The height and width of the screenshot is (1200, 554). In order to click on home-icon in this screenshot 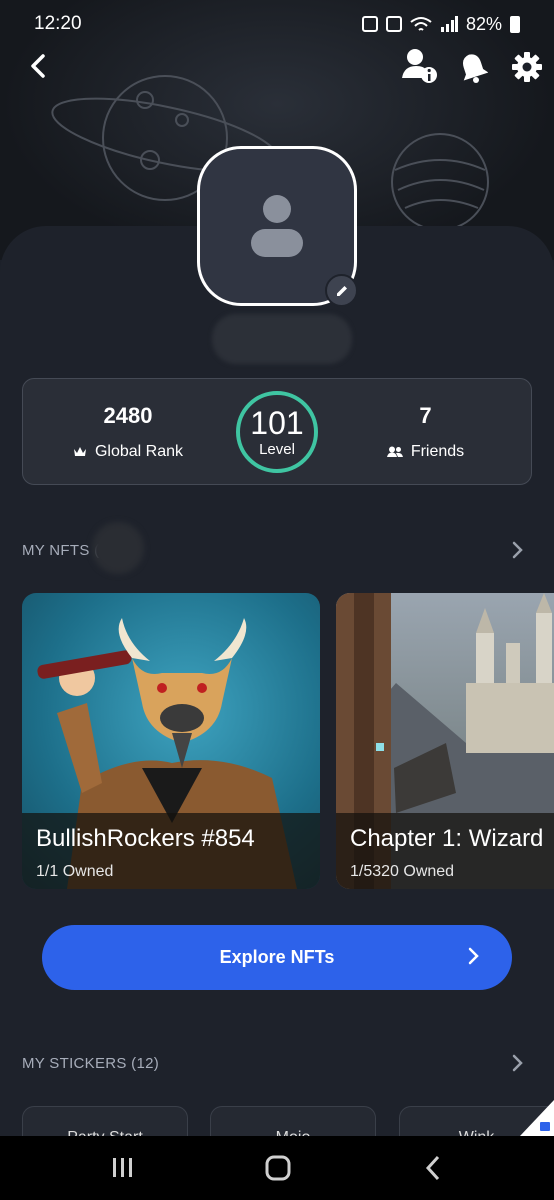, I will do `click(278, 1168)`.